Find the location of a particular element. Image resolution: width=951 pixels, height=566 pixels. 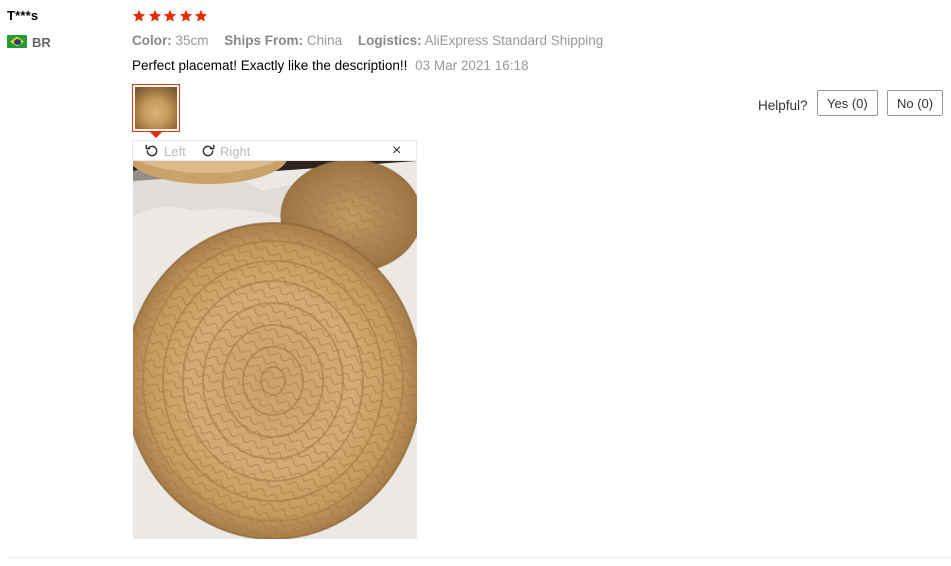

helpful-label: Helpful? is located at coordinates (783, 105).